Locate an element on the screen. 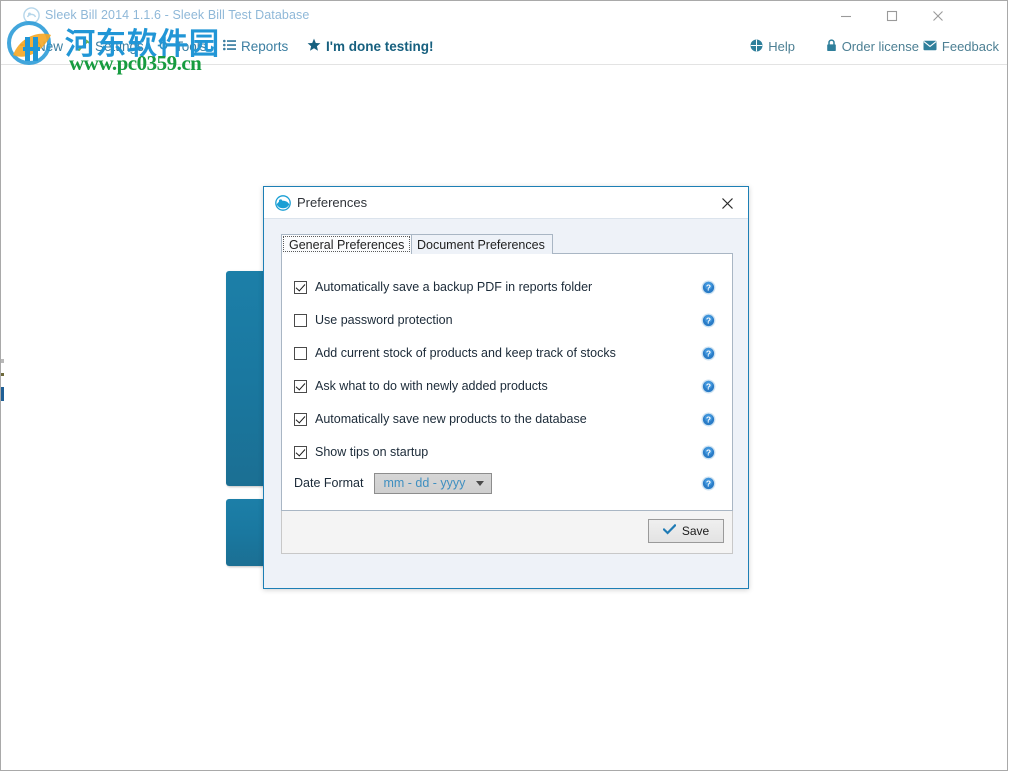  help-circle-icon-show-tips: ? is located at coordinates (708, 452).